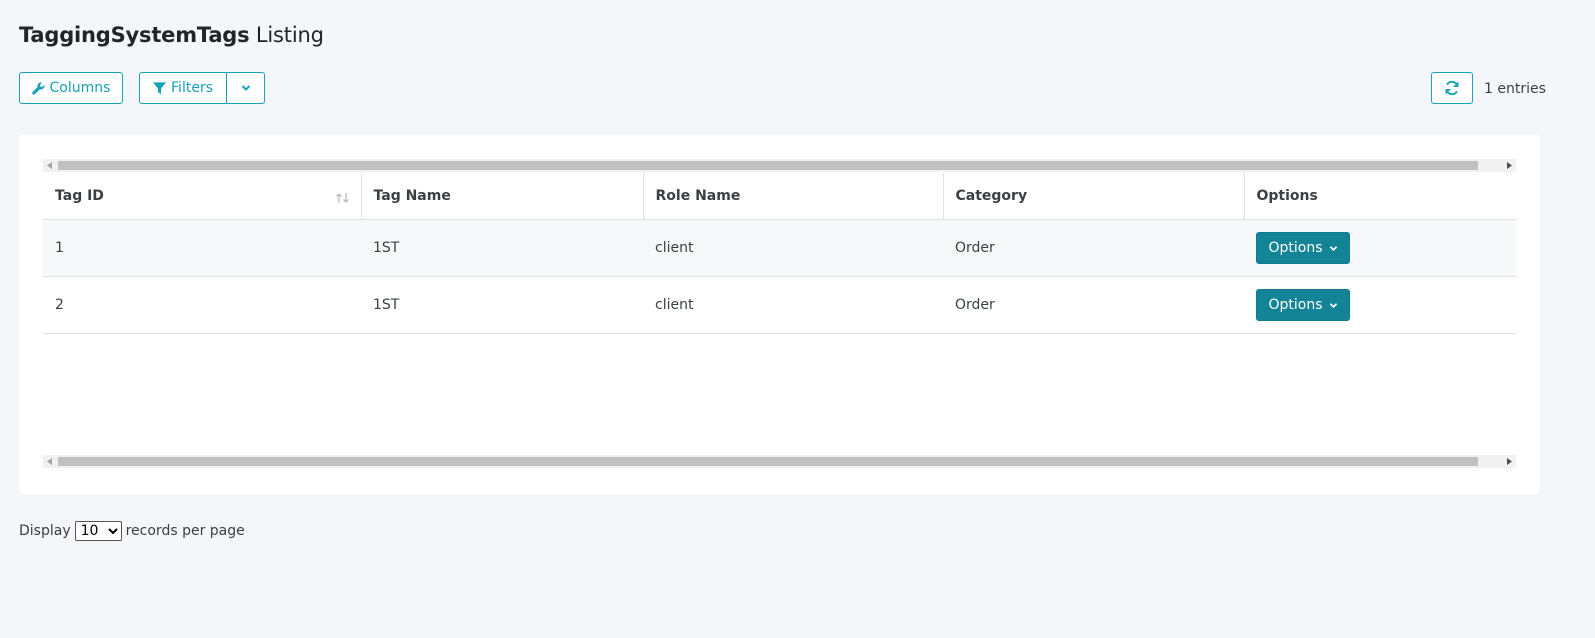 This screenshot has height=638, width=1595. I want to click on page-title: TaggingSystemTags Listing, so click(171, 35).